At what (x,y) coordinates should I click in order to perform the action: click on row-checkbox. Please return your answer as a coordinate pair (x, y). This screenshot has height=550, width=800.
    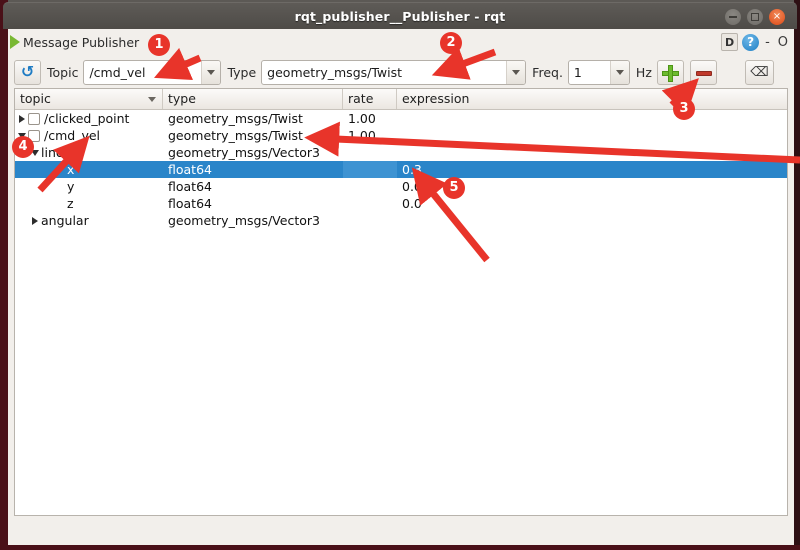
    Looking at the image, I should click on (34, 118).